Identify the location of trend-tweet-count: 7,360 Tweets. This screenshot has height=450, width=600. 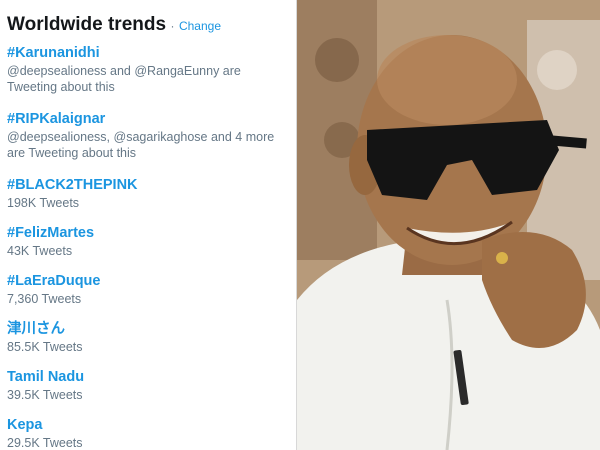
(44, 299).